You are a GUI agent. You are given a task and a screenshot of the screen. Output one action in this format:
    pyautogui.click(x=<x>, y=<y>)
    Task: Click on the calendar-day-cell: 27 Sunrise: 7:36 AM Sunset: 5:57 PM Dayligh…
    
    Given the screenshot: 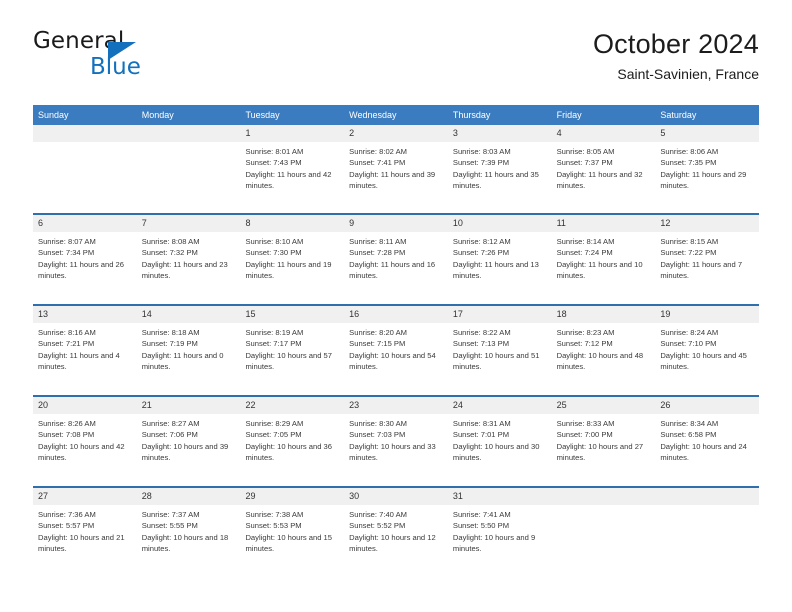 What is the action you would take?
    pyautogui.click(x=85, y=532)
    